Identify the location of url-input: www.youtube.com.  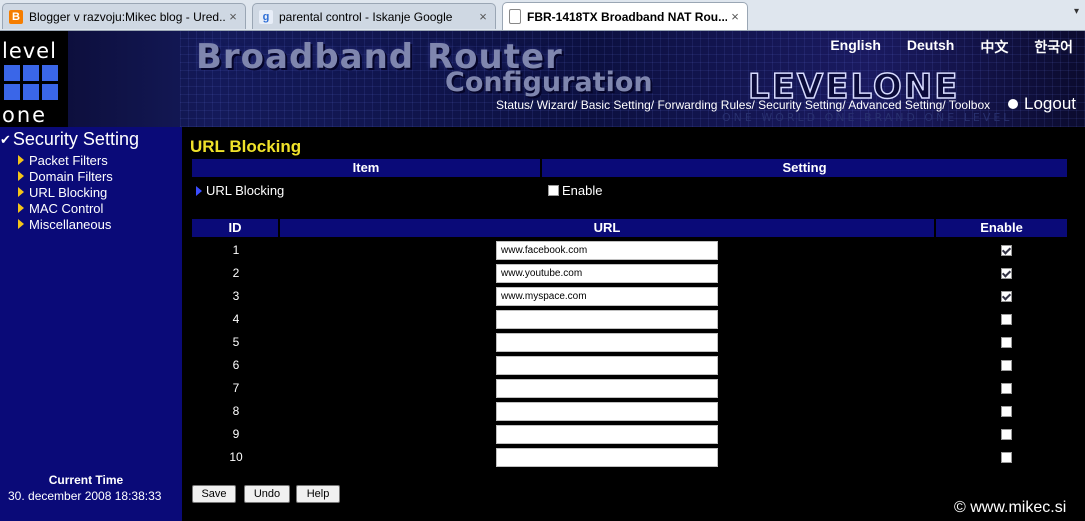
(607, 273).